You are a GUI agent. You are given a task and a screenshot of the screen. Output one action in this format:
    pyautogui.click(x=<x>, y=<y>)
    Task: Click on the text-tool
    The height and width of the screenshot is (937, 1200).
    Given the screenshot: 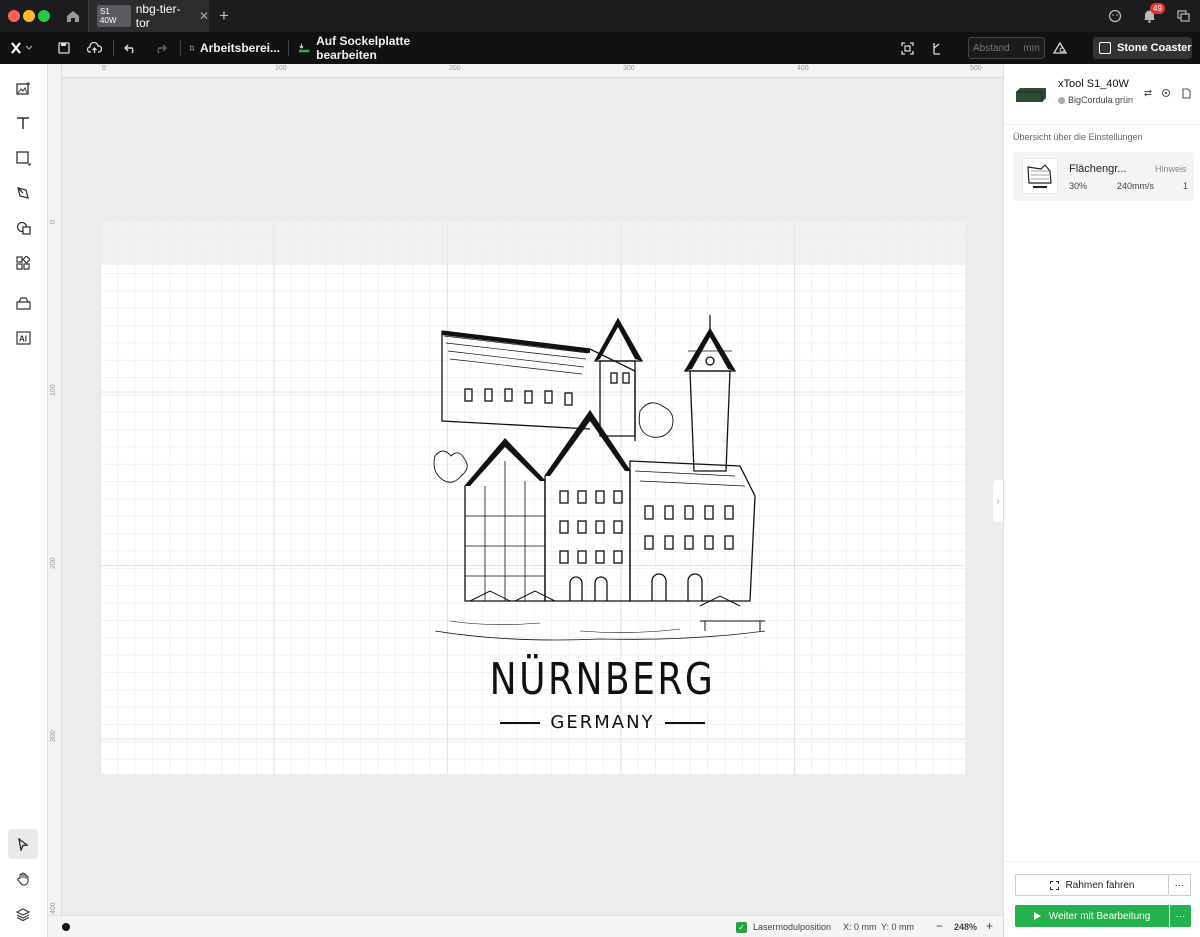 What is the action you would take?
    pyautogui.click(x=23, y=123)
    